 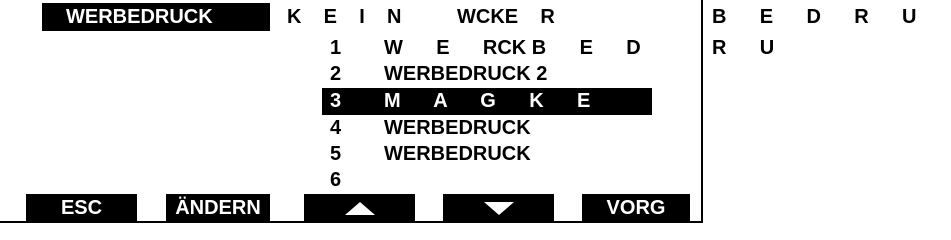 I want to click on menu-item-3-number: 3, so click(x=336, y=101).